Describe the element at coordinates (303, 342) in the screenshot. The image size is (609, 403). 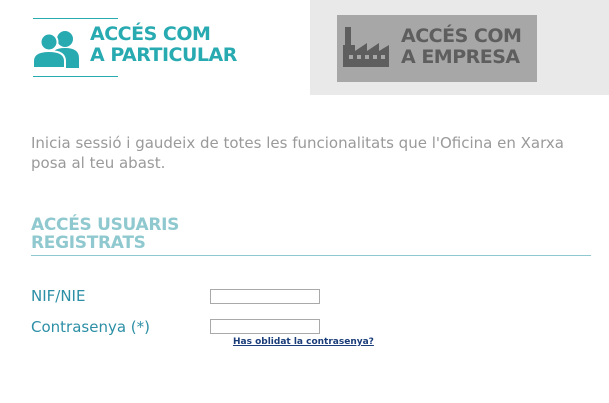
I see `forgot-password-link: Has oblidat la contrasenya?` at that location.